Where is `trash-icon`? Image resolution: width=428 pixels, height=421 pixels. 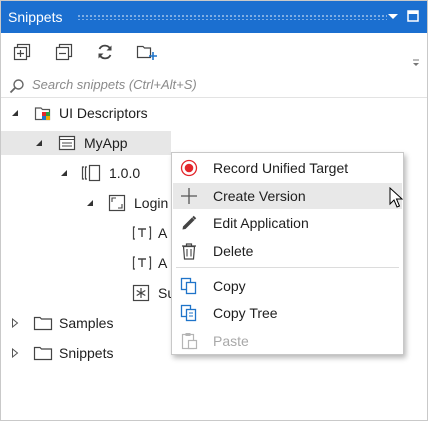 trash-icon is located at coordinates (189, 251).